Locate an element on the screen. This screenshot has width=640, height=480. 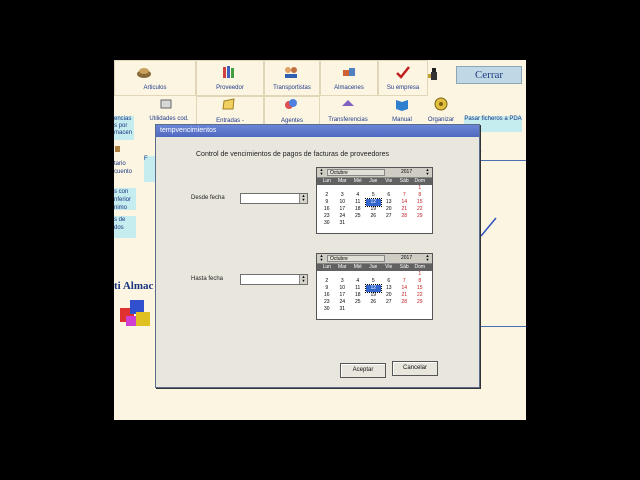
cerrar-button: Cerrar is located at coordinates (489, 75).